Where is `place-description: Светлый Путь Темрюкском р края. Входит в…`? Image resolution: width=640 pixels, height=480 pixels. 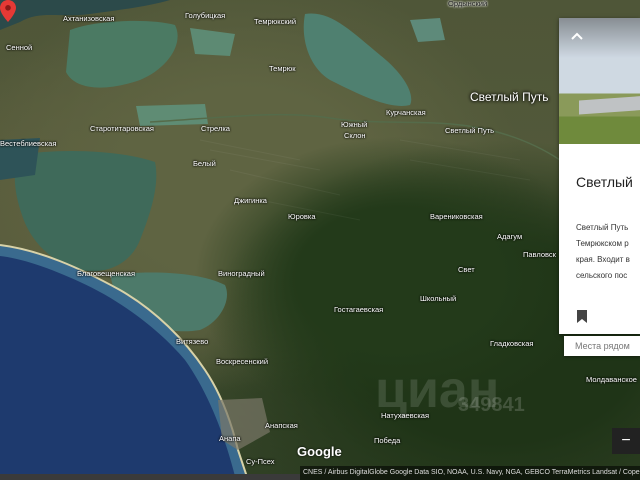 place-description: Светлый Путь Темрюкском р края. Входит в… is located at coordinates (608, 252).